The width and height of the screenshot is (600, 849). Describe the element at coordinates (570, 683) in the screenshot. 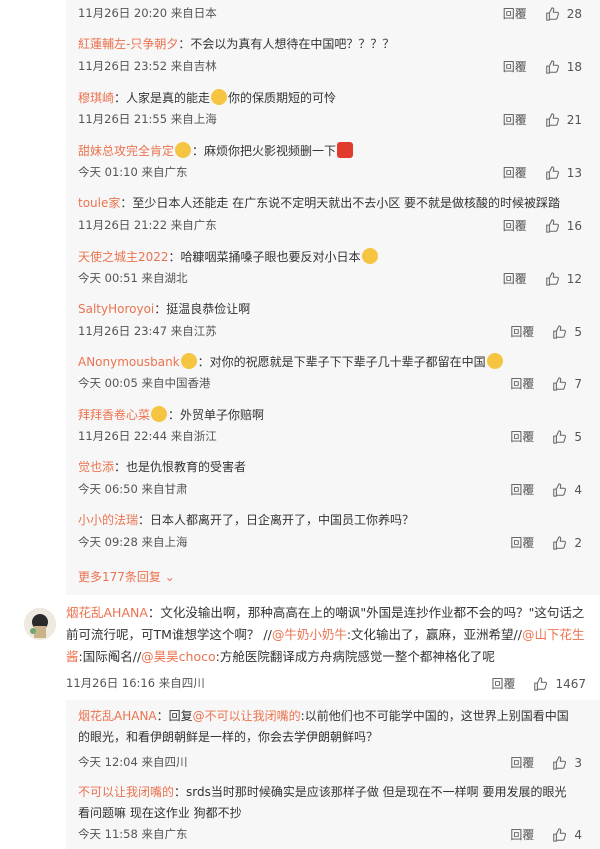

I see `like-count: 1467` at that location.